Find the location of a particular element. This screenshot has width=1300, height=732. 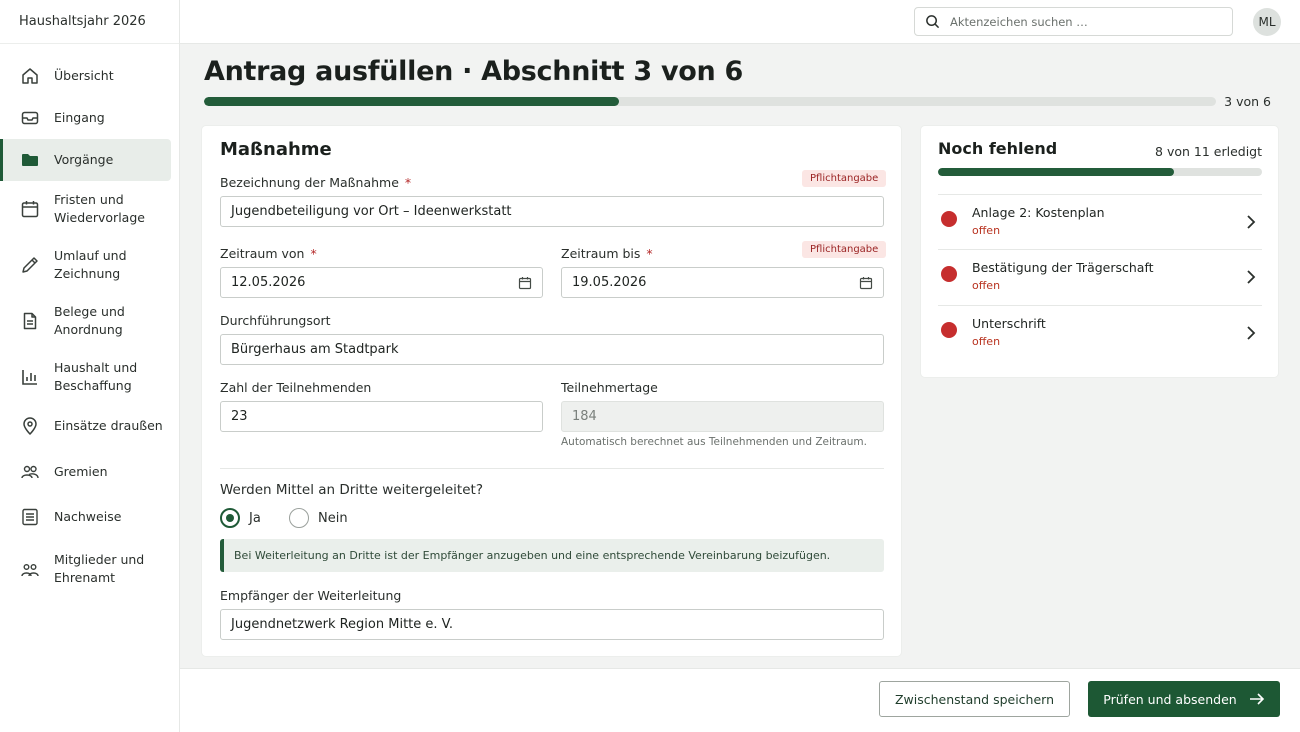

sidebar-item-label: Fristen und Wiedervorlage is located at coordinates (99, 208).